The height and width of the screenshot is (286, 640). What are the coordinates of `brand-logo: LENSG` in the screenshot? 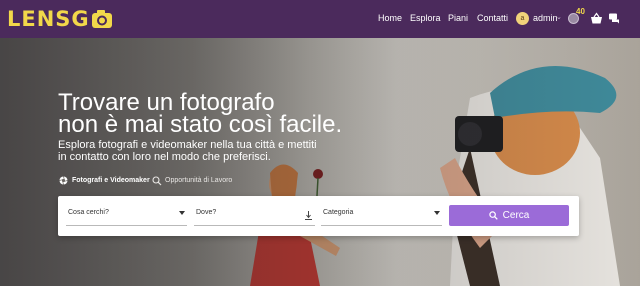 It's located at (60, 19).